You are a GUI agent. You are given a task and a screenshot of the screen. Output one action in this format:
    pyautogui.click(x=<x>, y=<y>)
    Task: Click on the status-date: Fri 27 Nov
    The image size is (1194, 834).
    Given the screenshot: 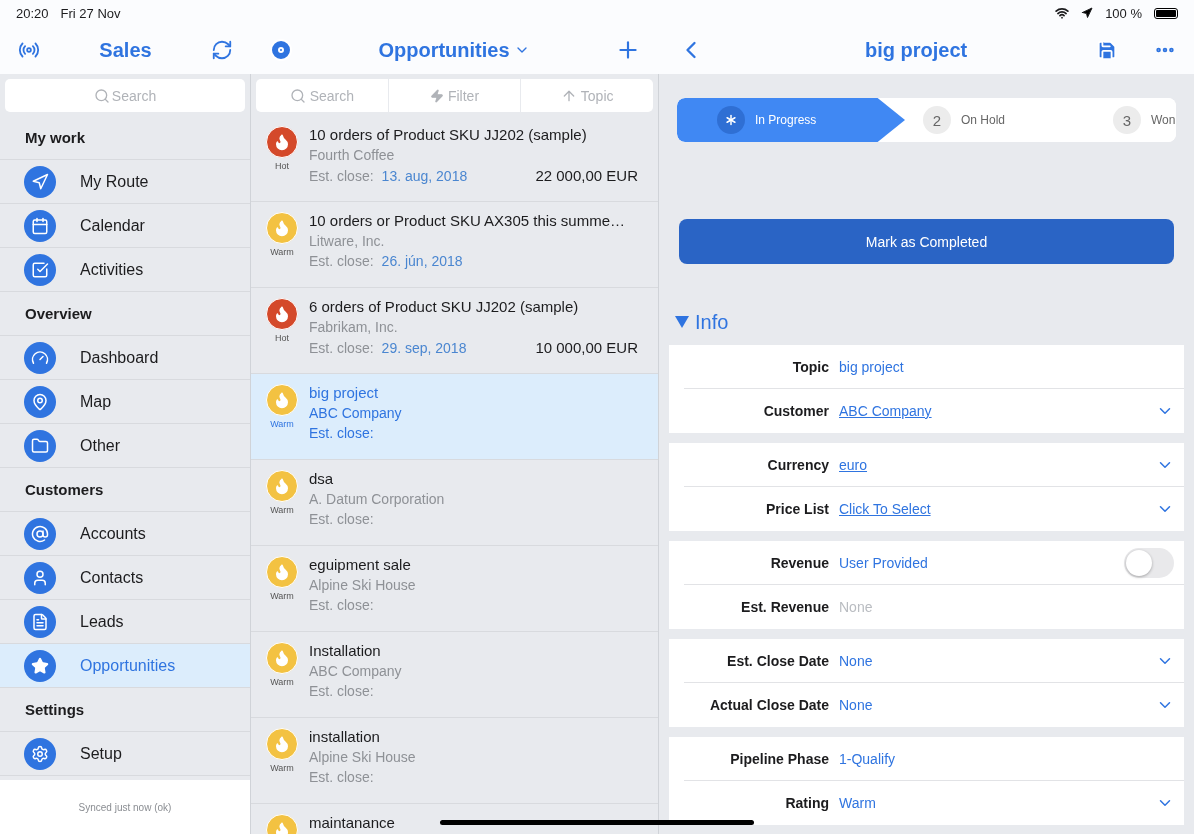 What is the action you would take?
    pyautogui.click(x=90, y=13)
    